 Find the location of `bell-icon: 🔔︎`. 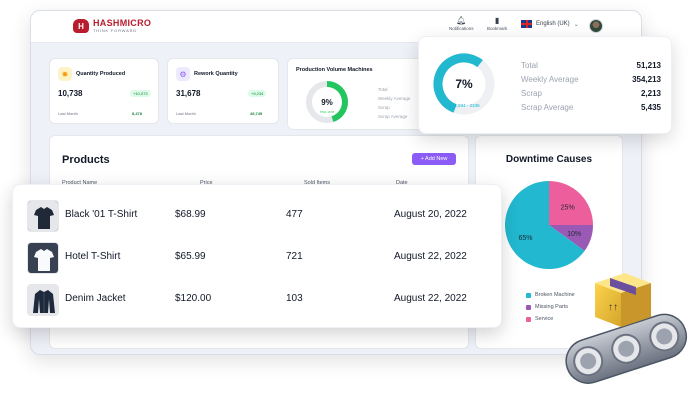

bell-icon: 🔔︎ is located at coordinates (461, 20).